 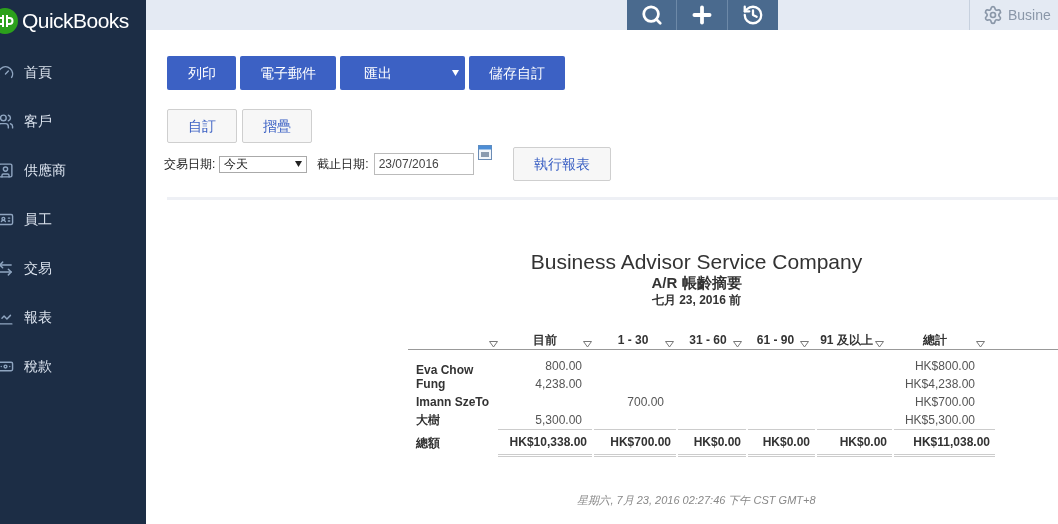 I want to click on customer-name: Imann SzeTo, so click(x=453, y=402).